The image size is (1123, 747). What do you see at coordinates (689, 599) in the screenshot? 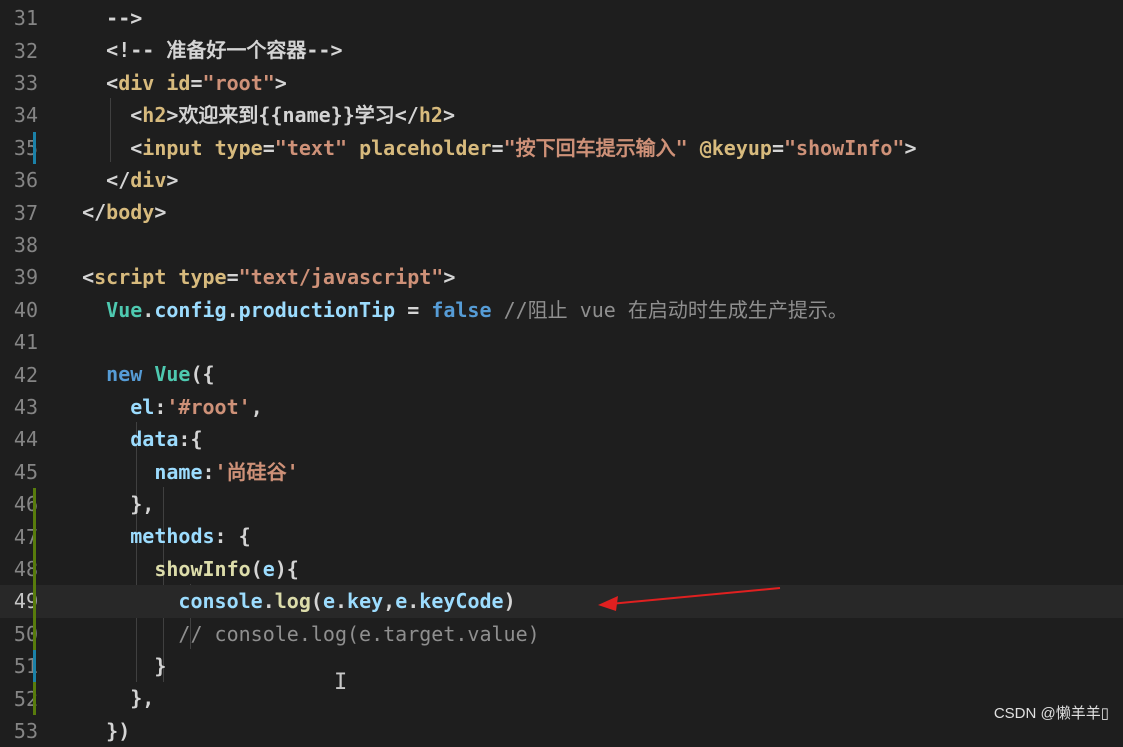
I see `annotation-arrow` at bounding box center [689, 599].